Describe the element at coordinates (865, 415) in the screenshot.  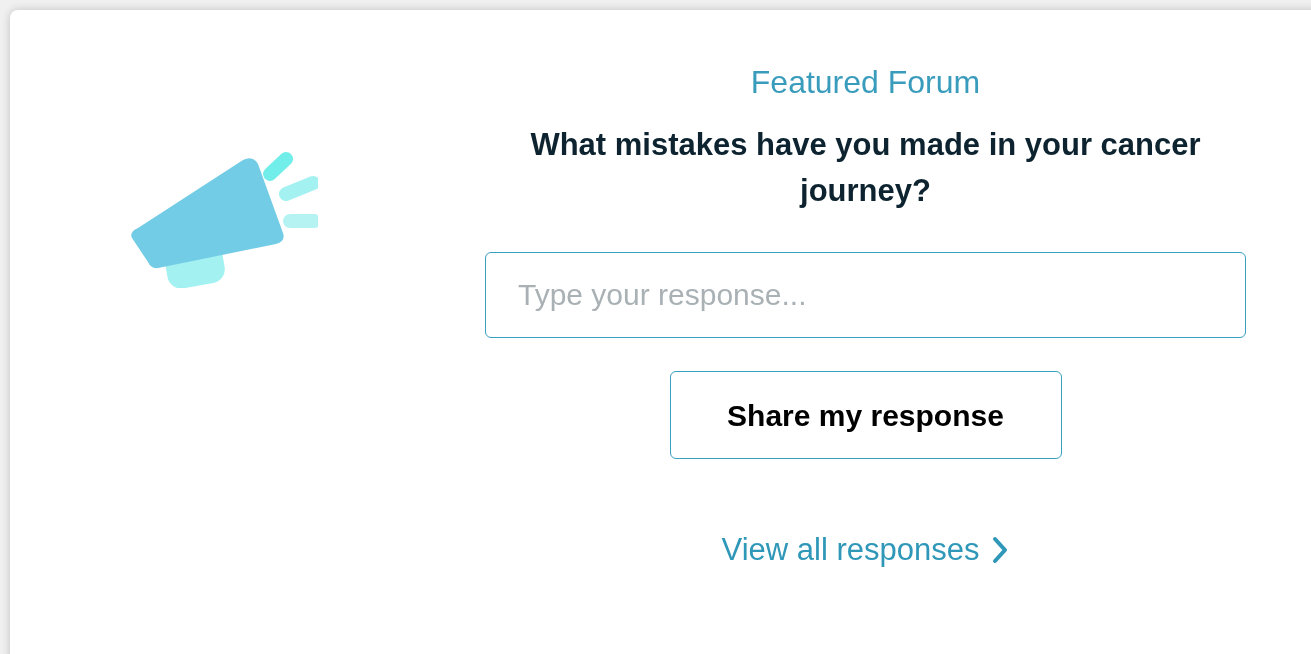
I see `share-response-button: Share my response` at that location.